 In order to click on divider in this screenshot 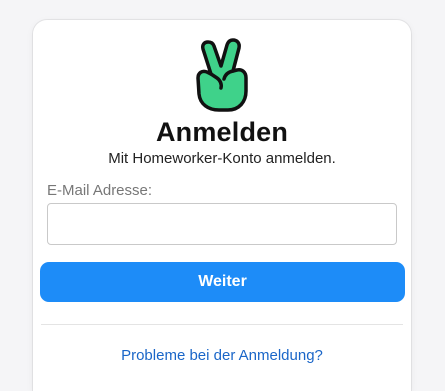, I will do `click(222, 324)`.